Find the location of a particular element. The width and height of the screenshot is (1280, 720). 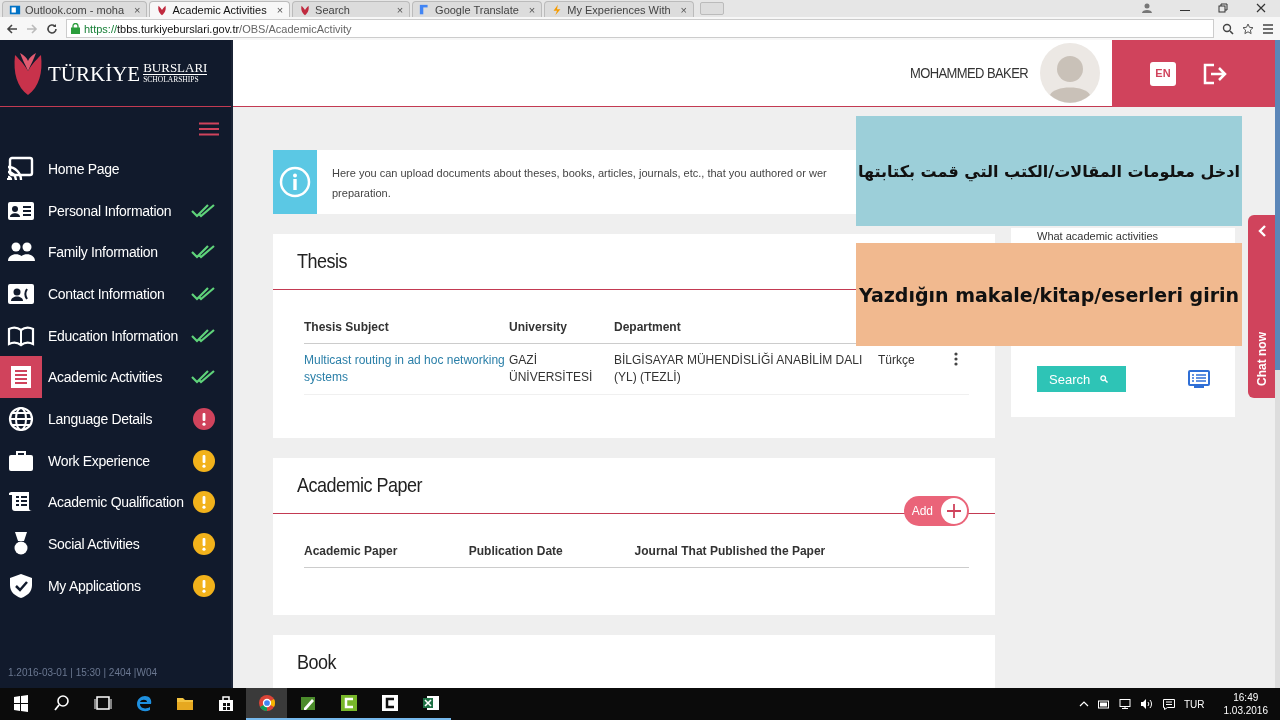

thesis-link: Multicast routing in ad hoc networking systems is located at coordinates (406, 369).